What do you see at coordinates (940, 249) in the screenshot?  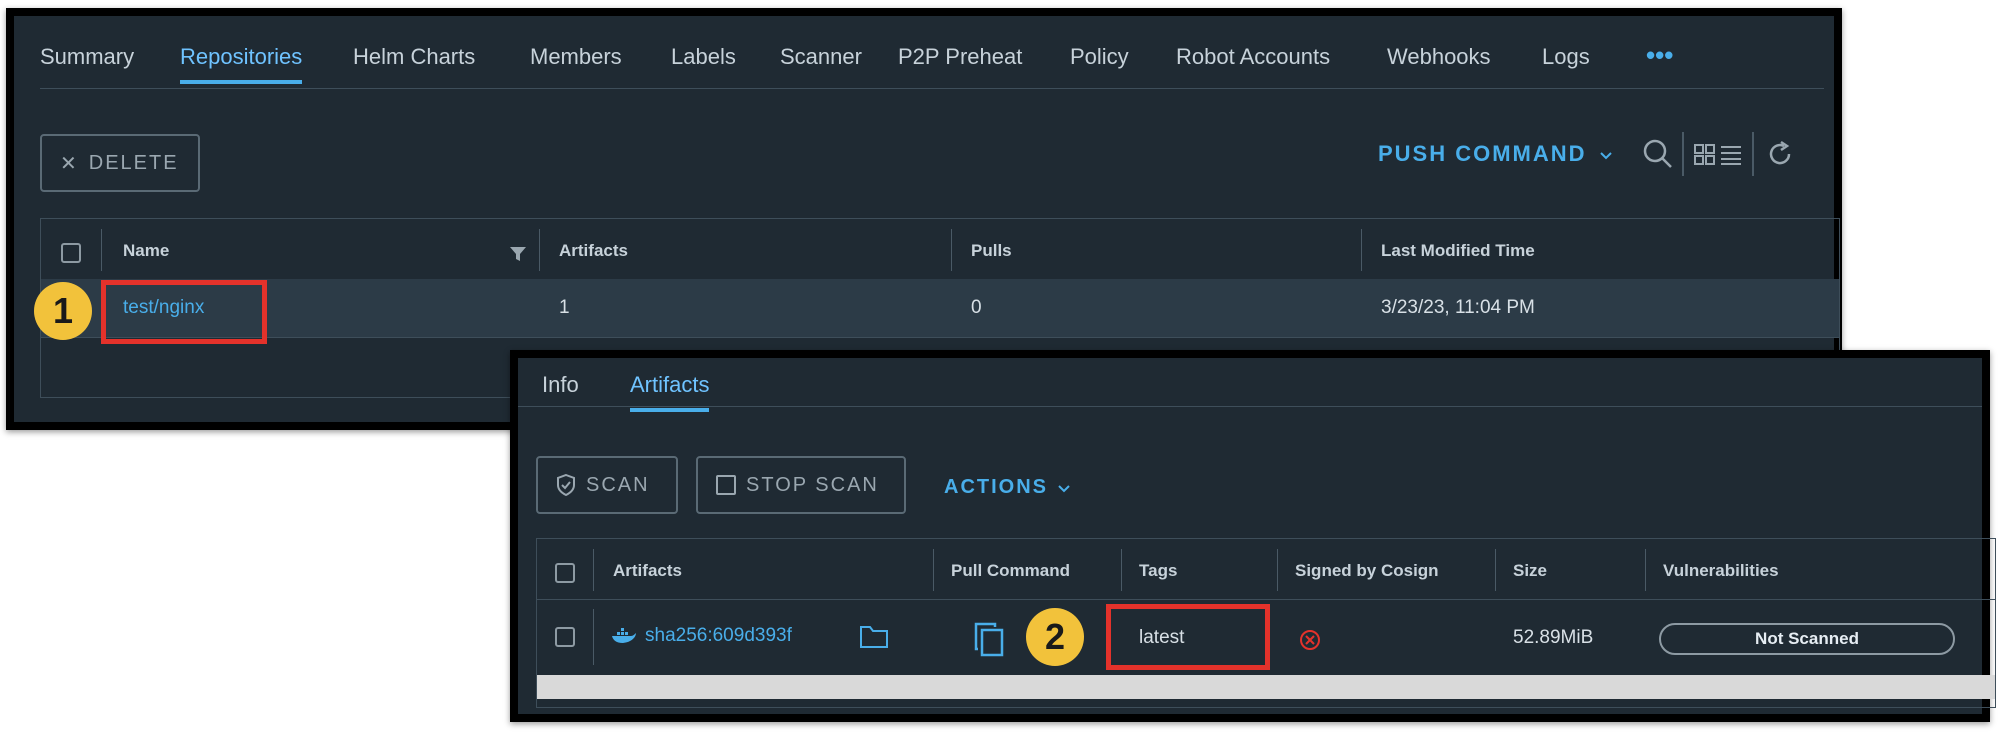 I see `grid-header: Name Artifacts Pulls Last Modified Time` at bounding box center [940, 249].